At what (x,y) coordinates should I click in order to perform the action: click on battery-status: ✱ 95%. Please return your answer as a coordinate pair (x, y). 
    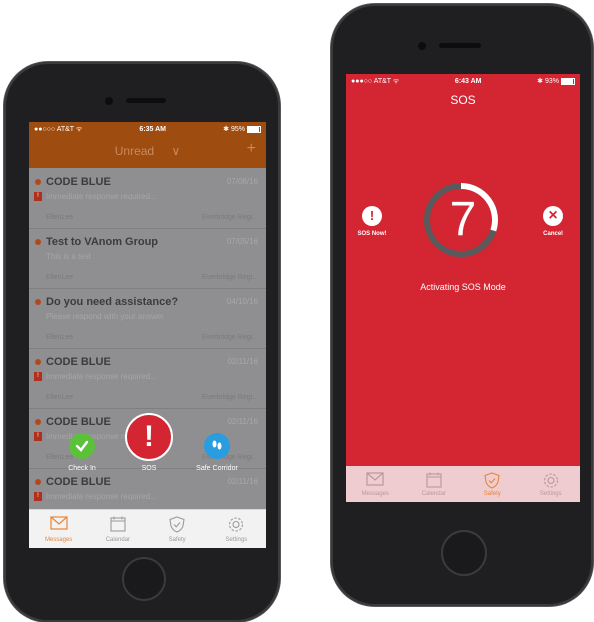
    Looking at the image, I should click on (242, 129).